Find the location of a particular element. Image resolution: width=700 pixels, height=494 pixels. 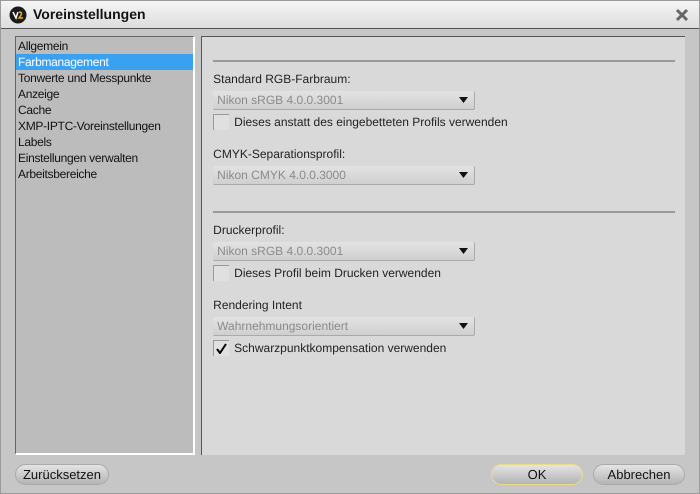

close-icon is located at coordinates (682, 15).